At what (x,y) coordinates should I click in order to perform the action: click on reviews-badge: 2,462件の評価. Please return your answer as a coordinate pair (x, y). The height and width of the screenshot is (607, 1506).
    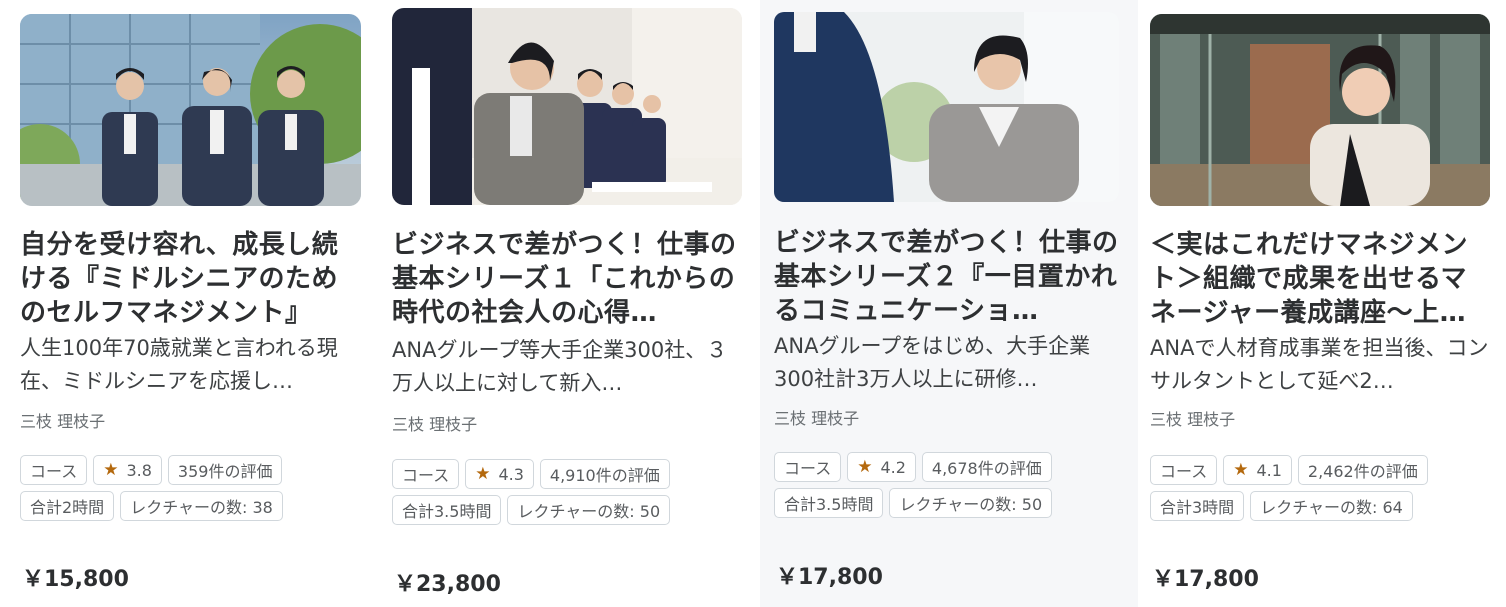
    Looking at the image, I should click on (1362, 470).